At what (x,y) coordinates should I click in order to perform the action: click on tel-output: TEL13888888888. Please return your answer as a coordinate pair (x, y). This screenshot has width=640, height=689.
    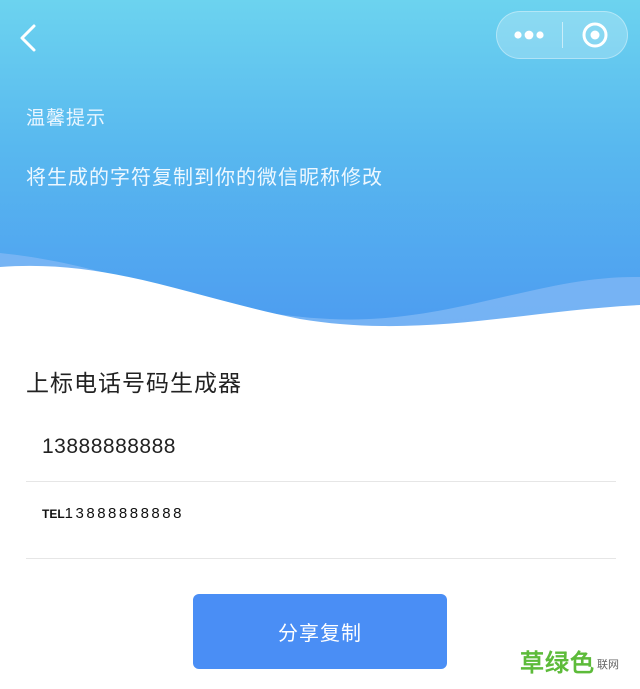
    Looking at the image, I should click on (113, 514).